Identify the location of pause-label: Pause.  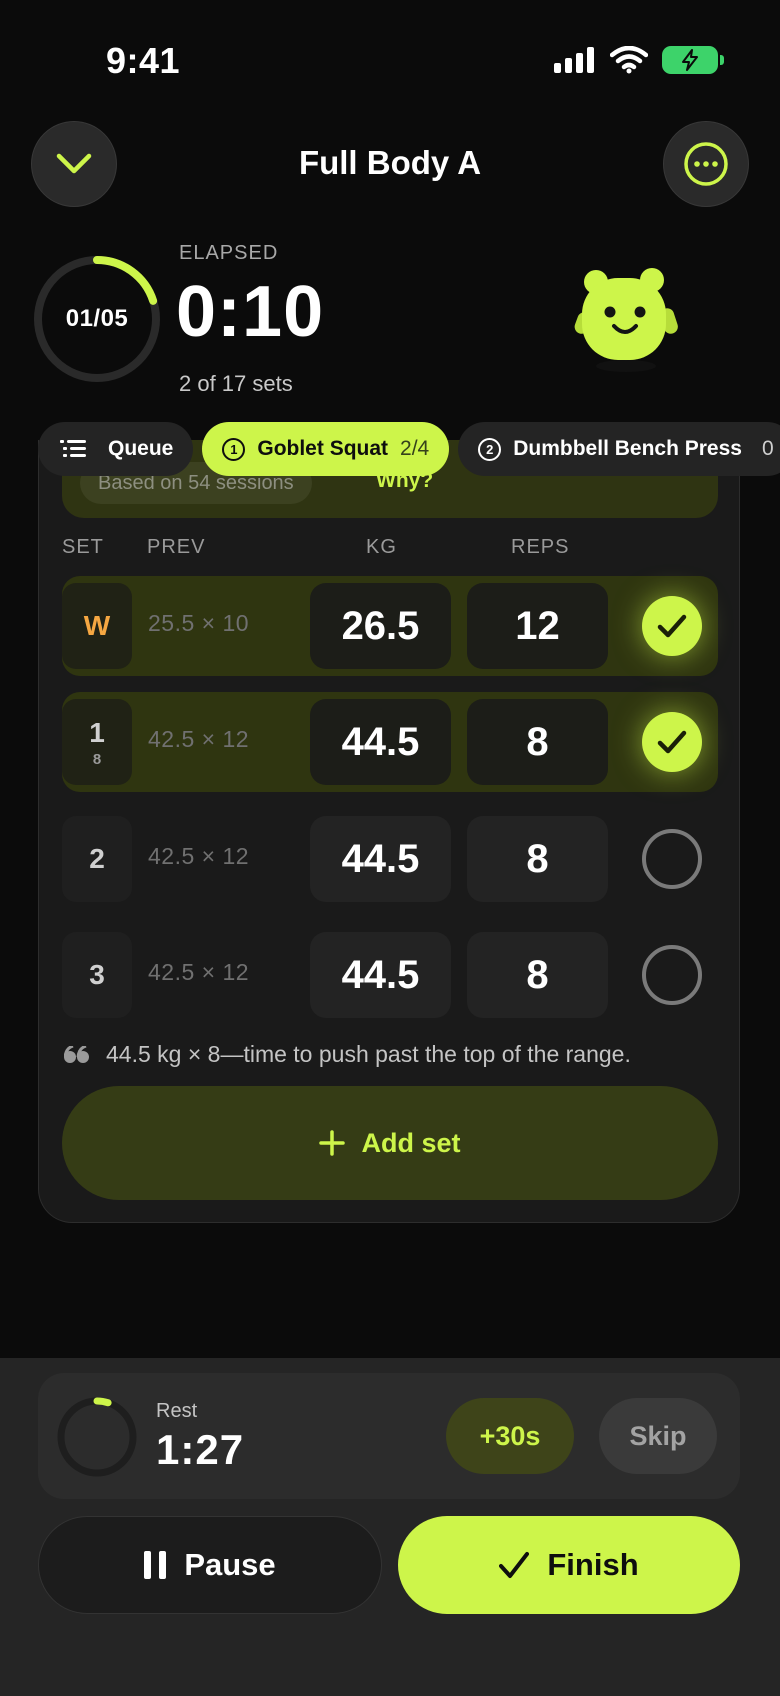
(230, 1564).